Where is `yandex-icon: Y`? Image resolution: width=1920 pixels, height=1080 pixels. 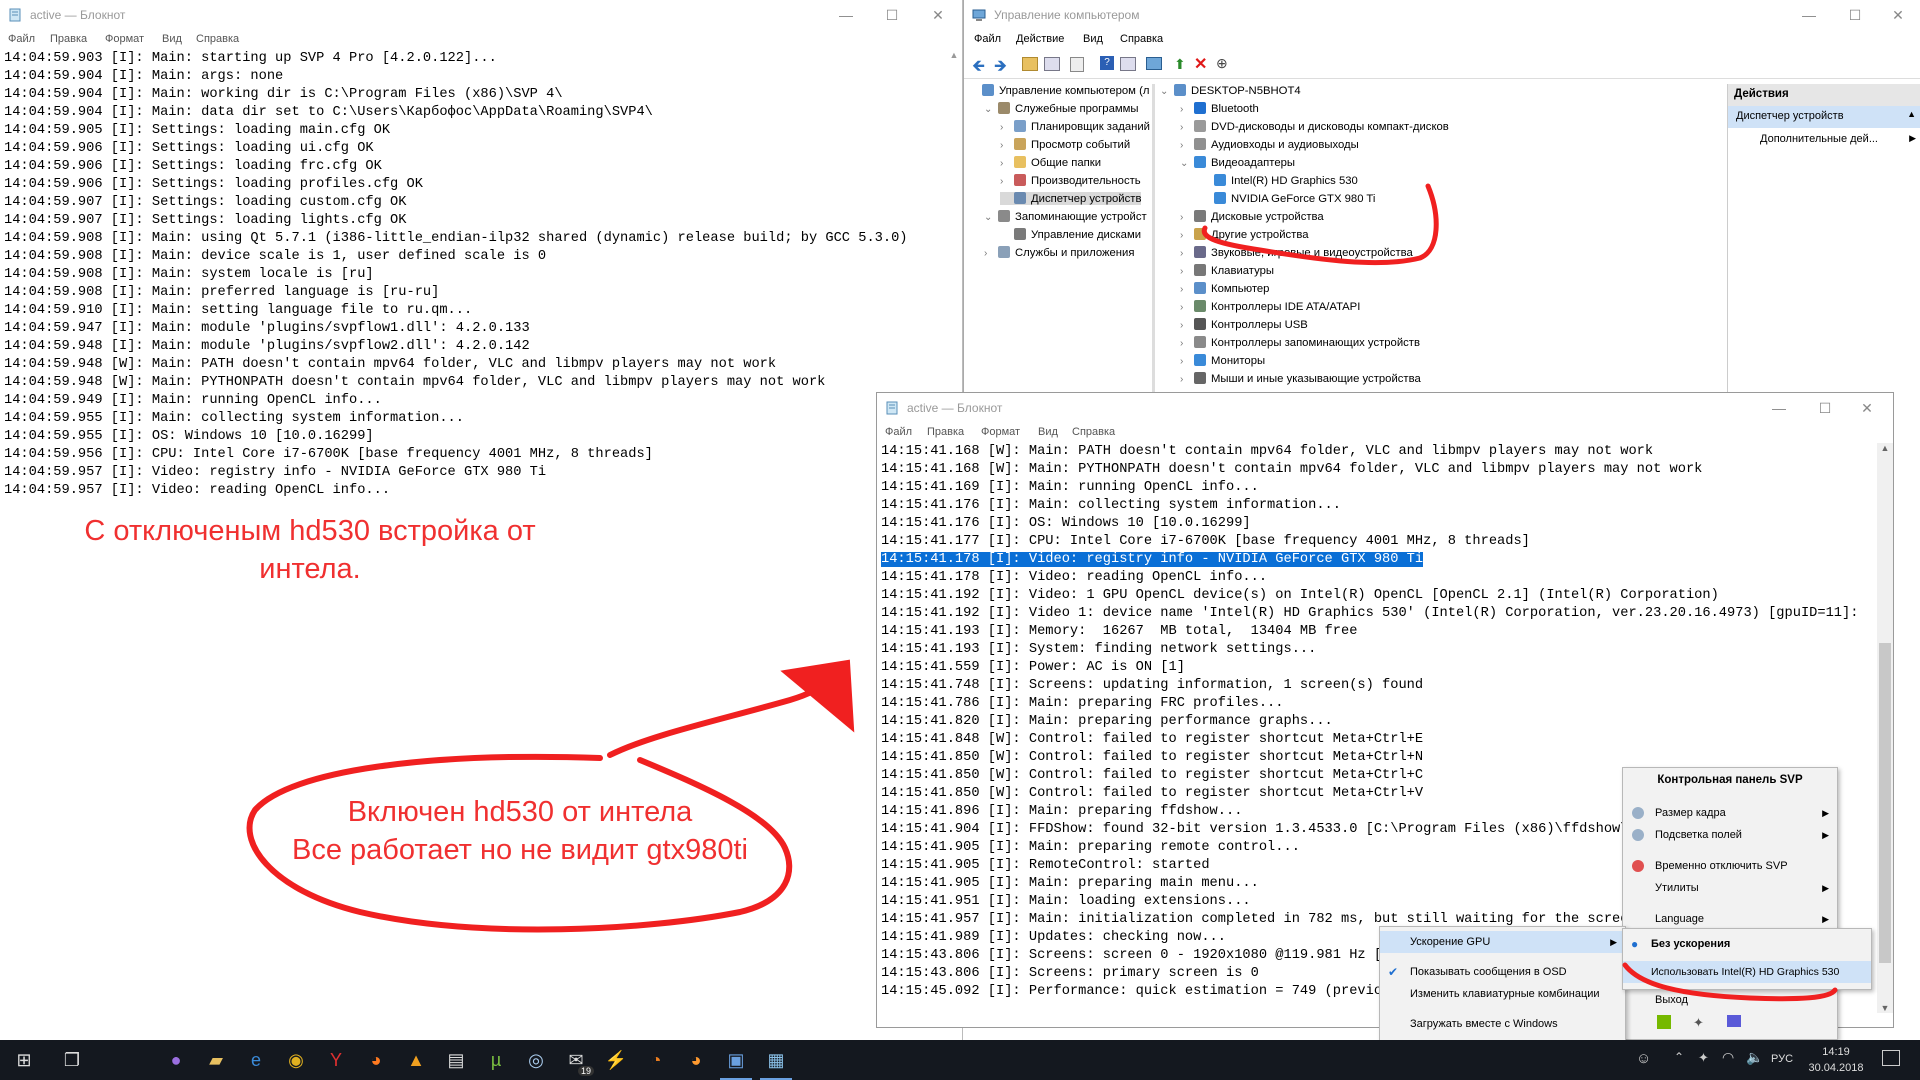 yandex-icon: Y is located at coordinates (336, 1060).